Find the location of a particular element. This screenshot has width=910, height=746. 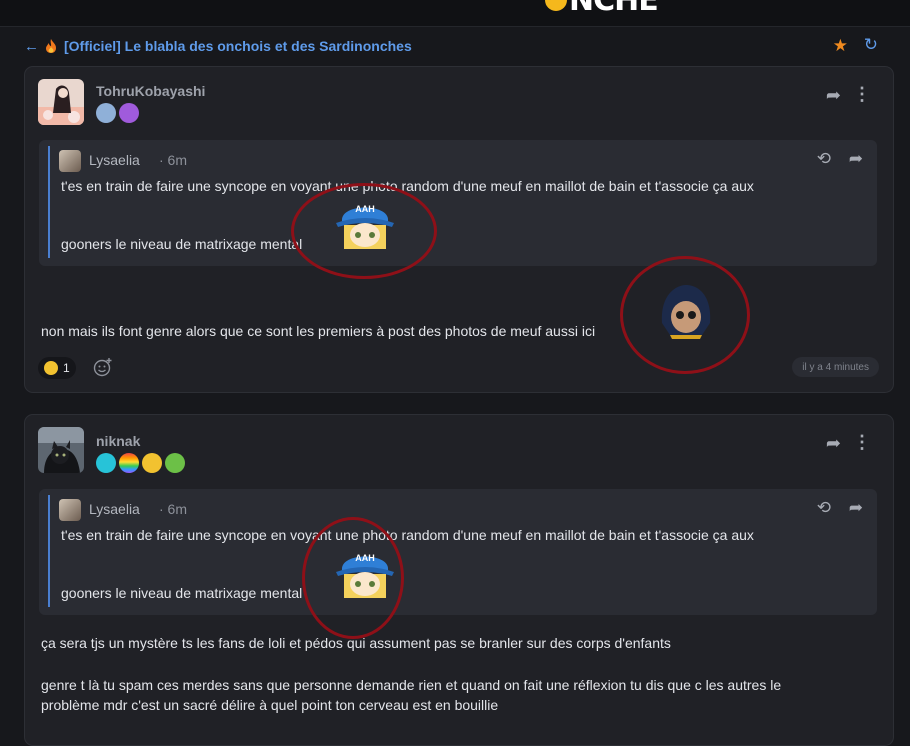

add-reaction-icon is located at coordinates (103, 367).